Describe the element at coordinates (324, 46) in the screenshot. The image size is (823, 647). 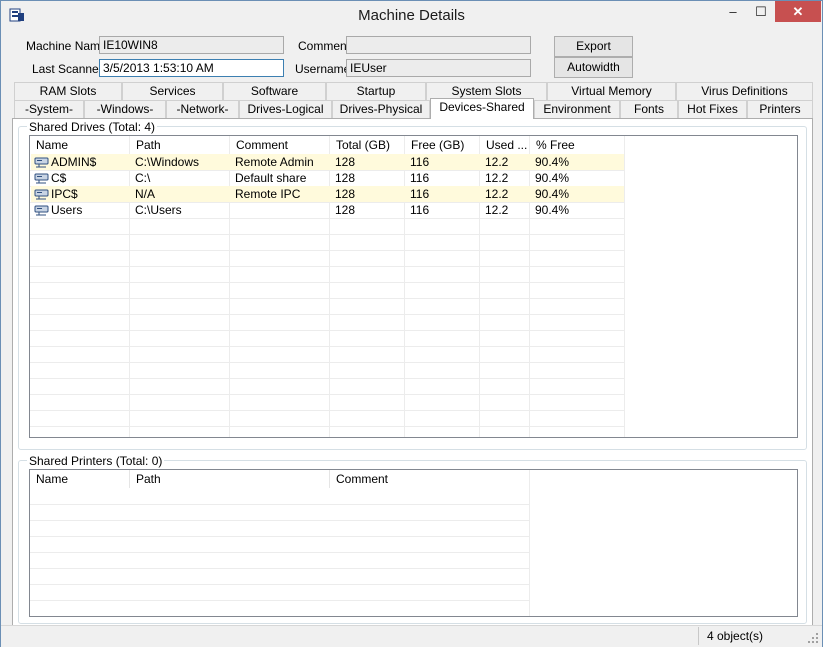
I see `comment-label: Comment` at that location.